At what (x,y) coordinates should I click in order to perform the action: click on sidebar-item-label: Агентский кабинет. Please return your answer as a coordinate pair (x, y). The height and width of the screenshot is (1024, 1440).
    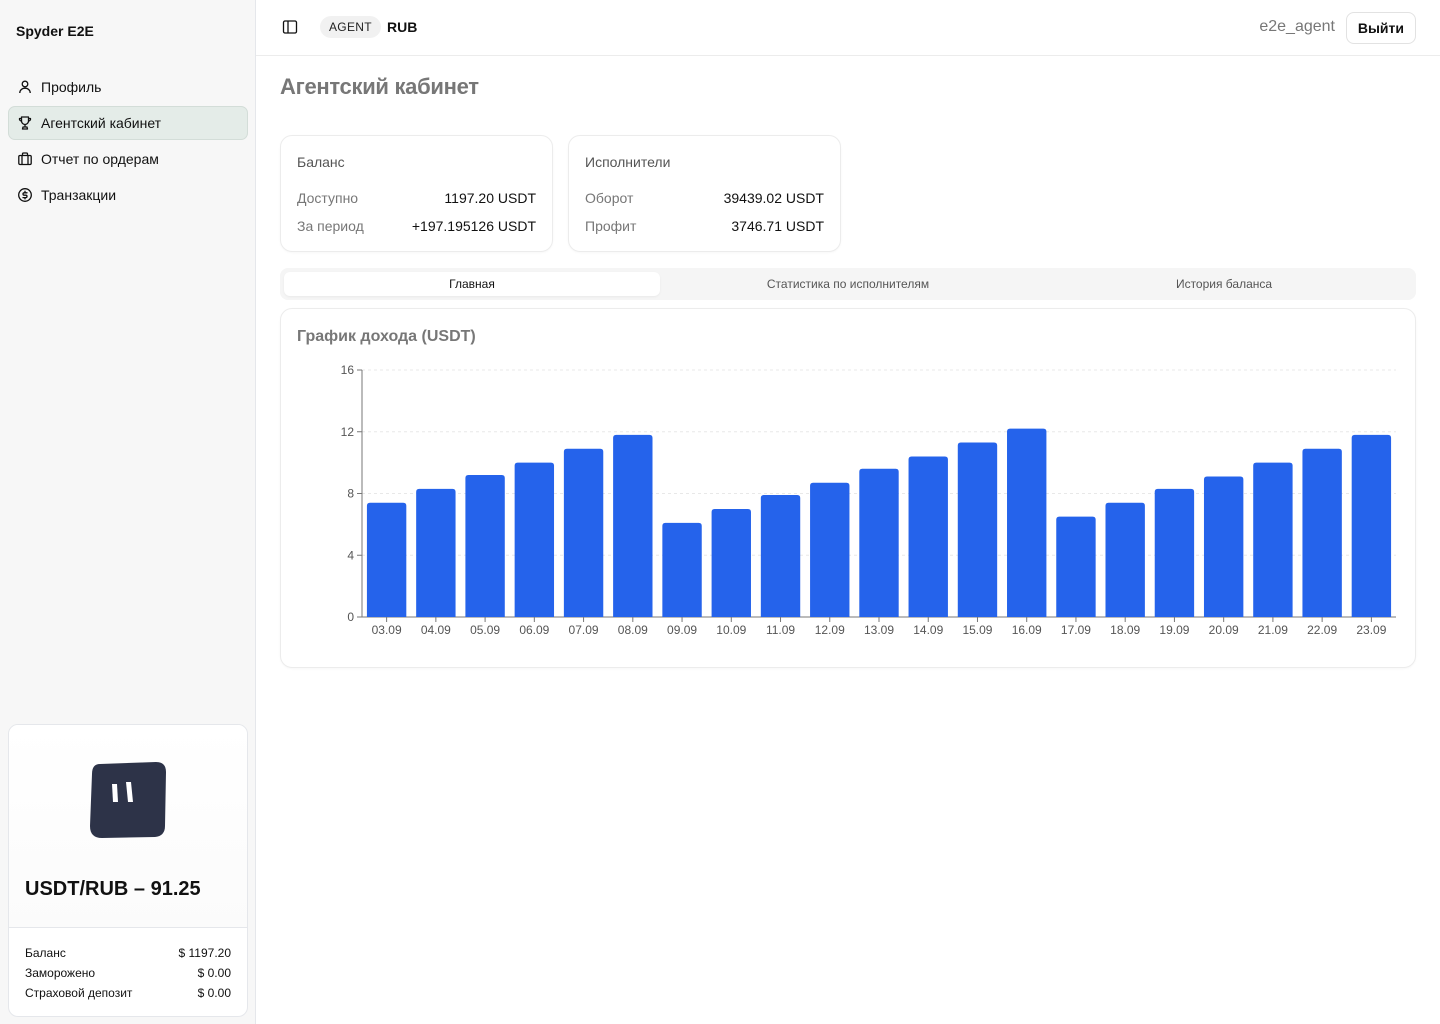
    Looking at the image, I should click on (101, 123).